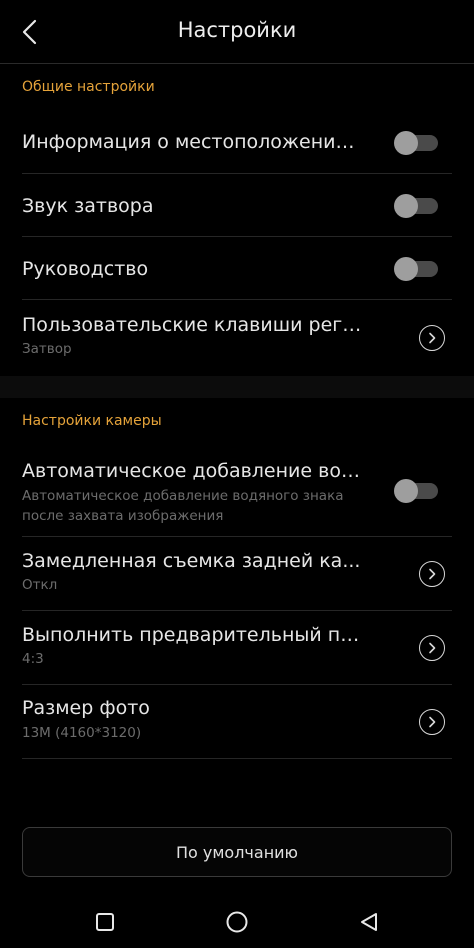 Image resolution: width=474 pixels, height=948 pixels. I want to click on guide-toggle, so click(416, 269).